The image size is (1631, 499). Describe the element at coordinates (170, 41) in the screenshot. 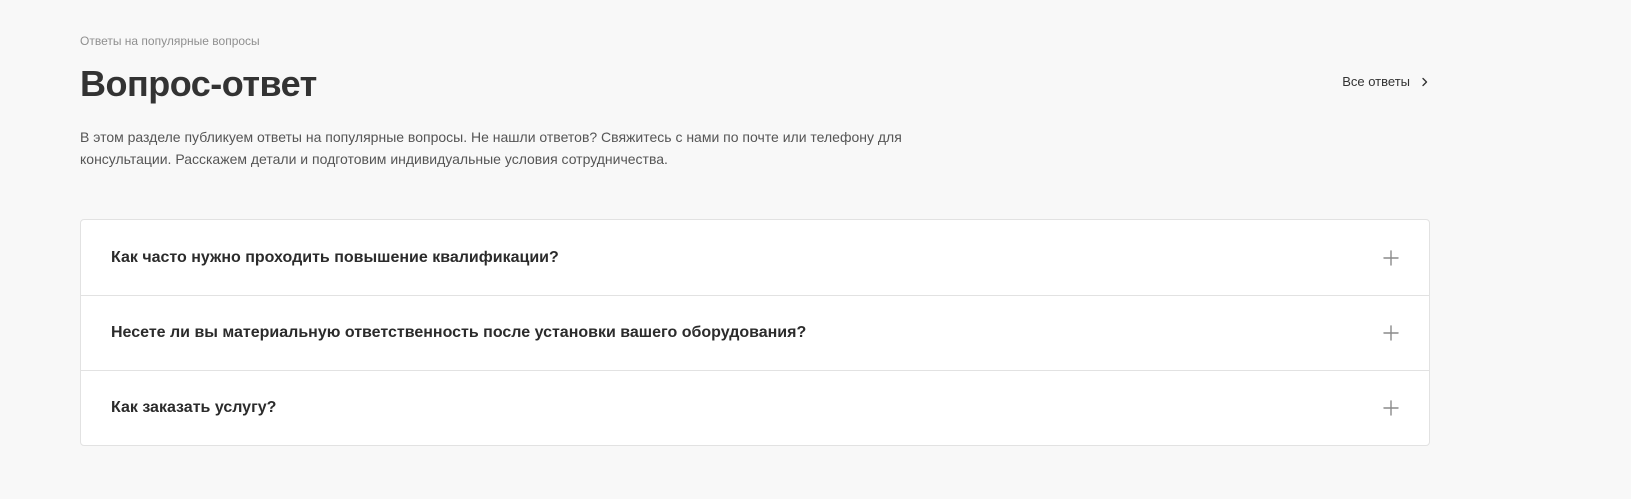

I see `section-eyebrow: Ответы на популярные вопросы` at that location.